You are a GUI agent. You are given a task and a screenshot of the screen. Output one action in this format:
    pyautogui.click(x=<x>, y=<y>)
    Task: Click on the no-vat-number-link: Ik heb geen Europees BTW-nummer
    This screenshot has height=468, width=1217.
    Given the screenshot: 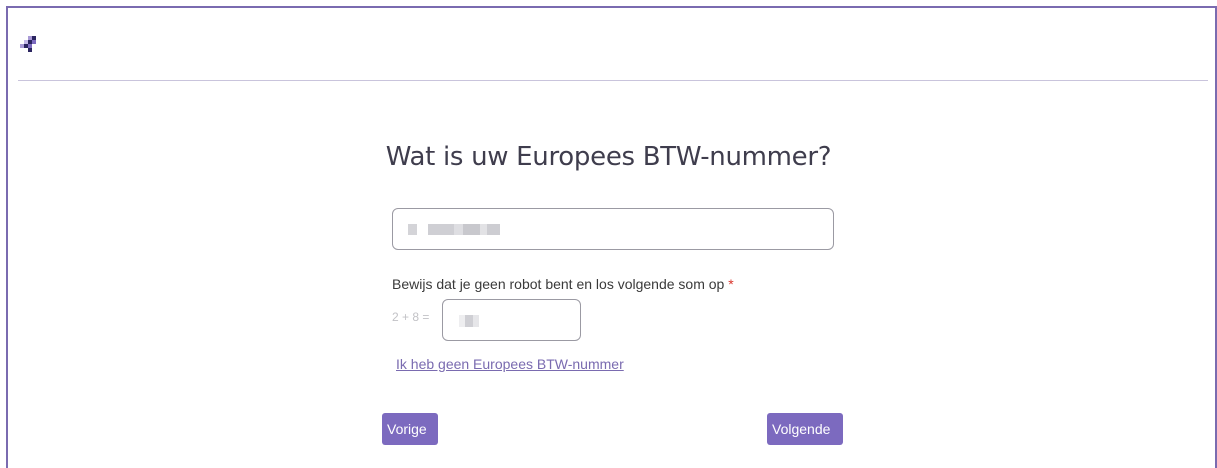 What is the action you would take?
    pyautogui.click(x=510, y=364)
    